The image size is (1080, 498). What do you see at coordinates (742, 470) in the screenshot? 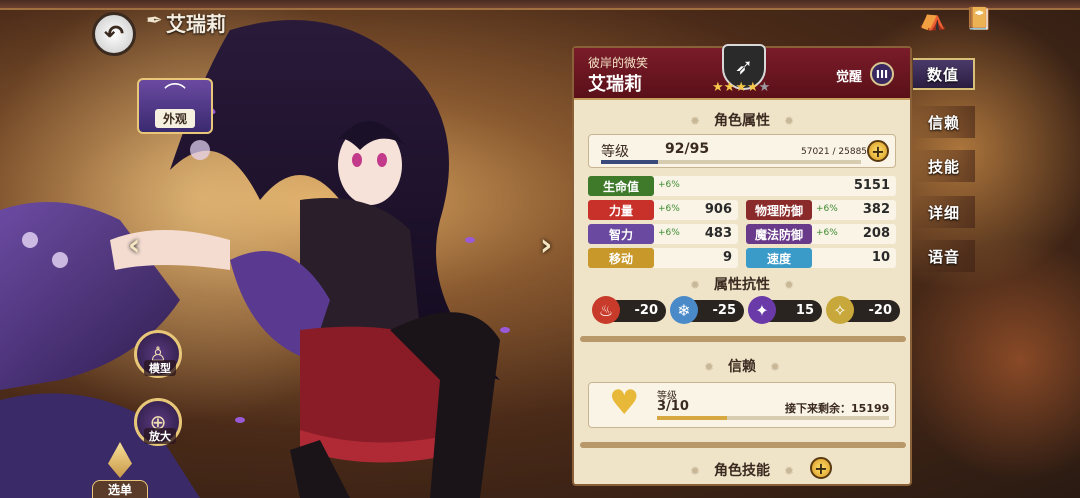
I see `skills-title: 角色技能` at bounding box center [742, 470].